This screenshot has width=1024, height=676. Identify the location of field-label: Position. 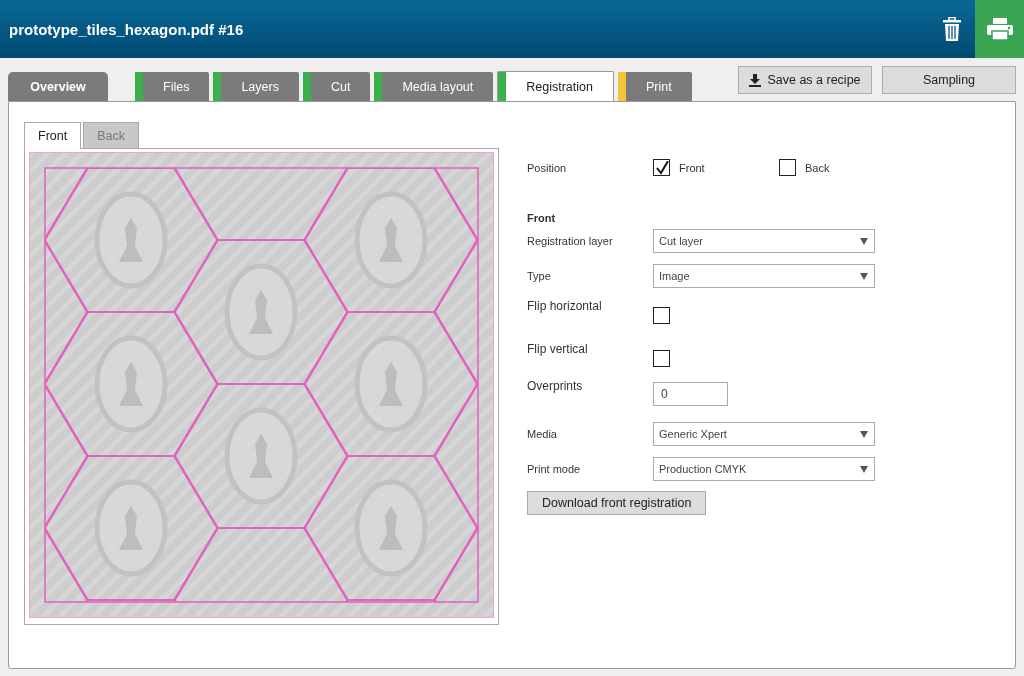
(547, 167).